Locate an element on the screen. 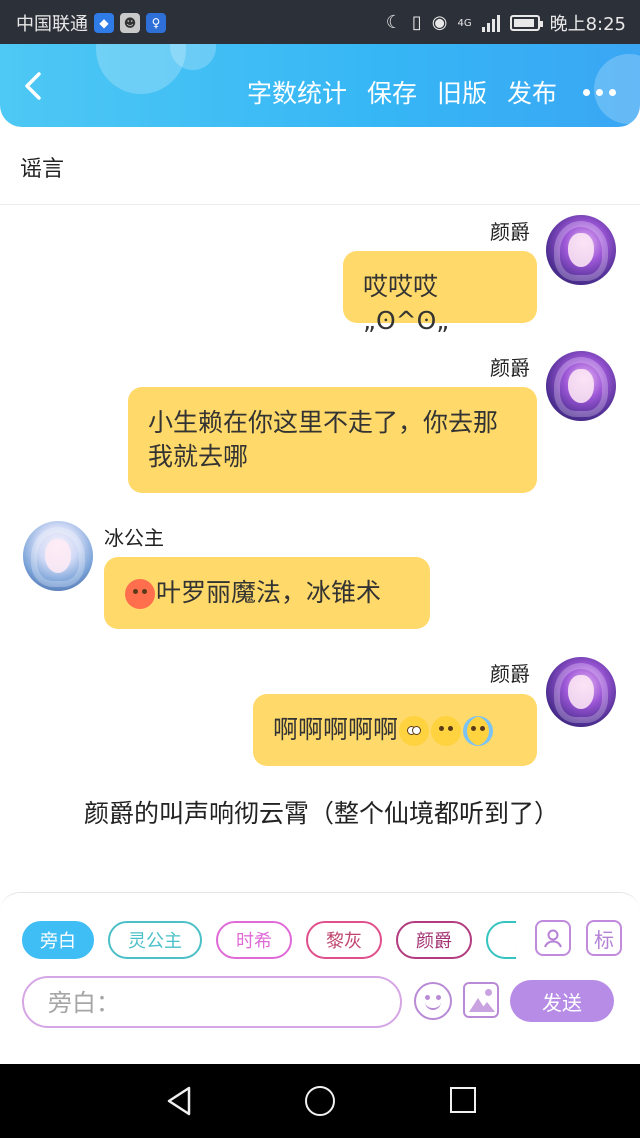 This screenshot has height=1138, width=640. nav-back-icon is located at coordinates (179, 1101).